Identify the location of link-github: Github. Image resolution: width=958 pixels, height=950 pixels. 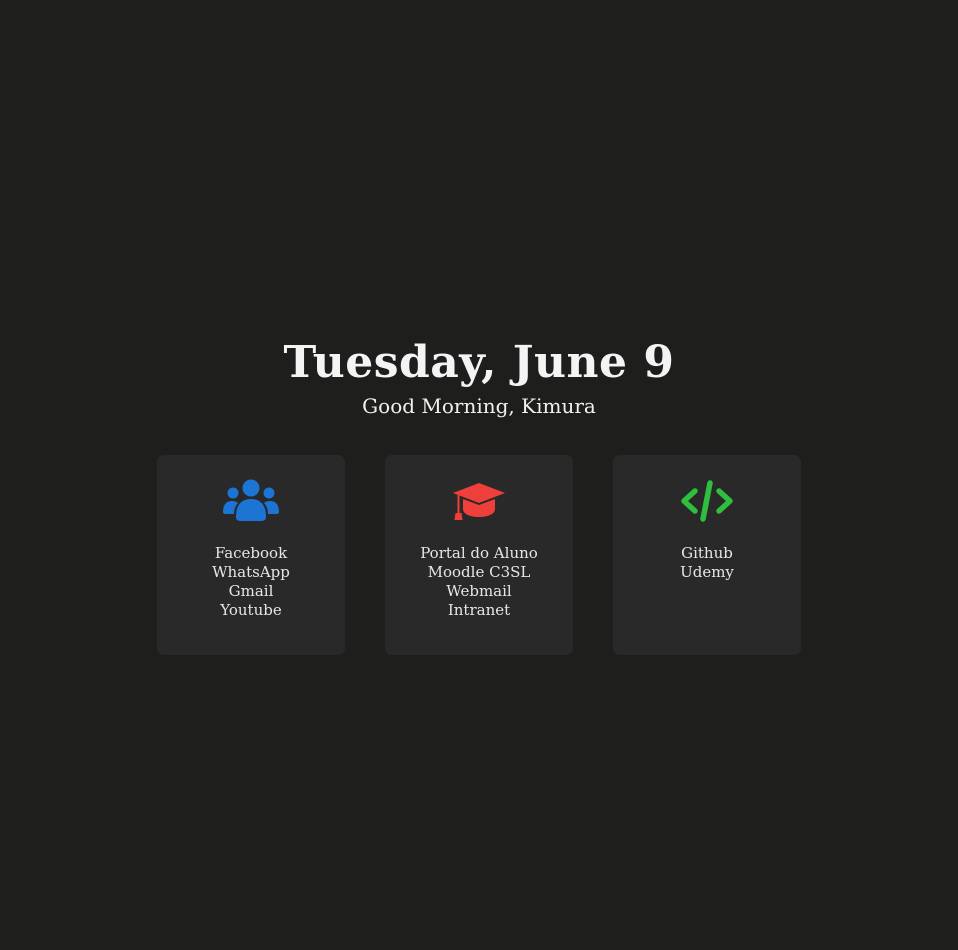
(707, 553).